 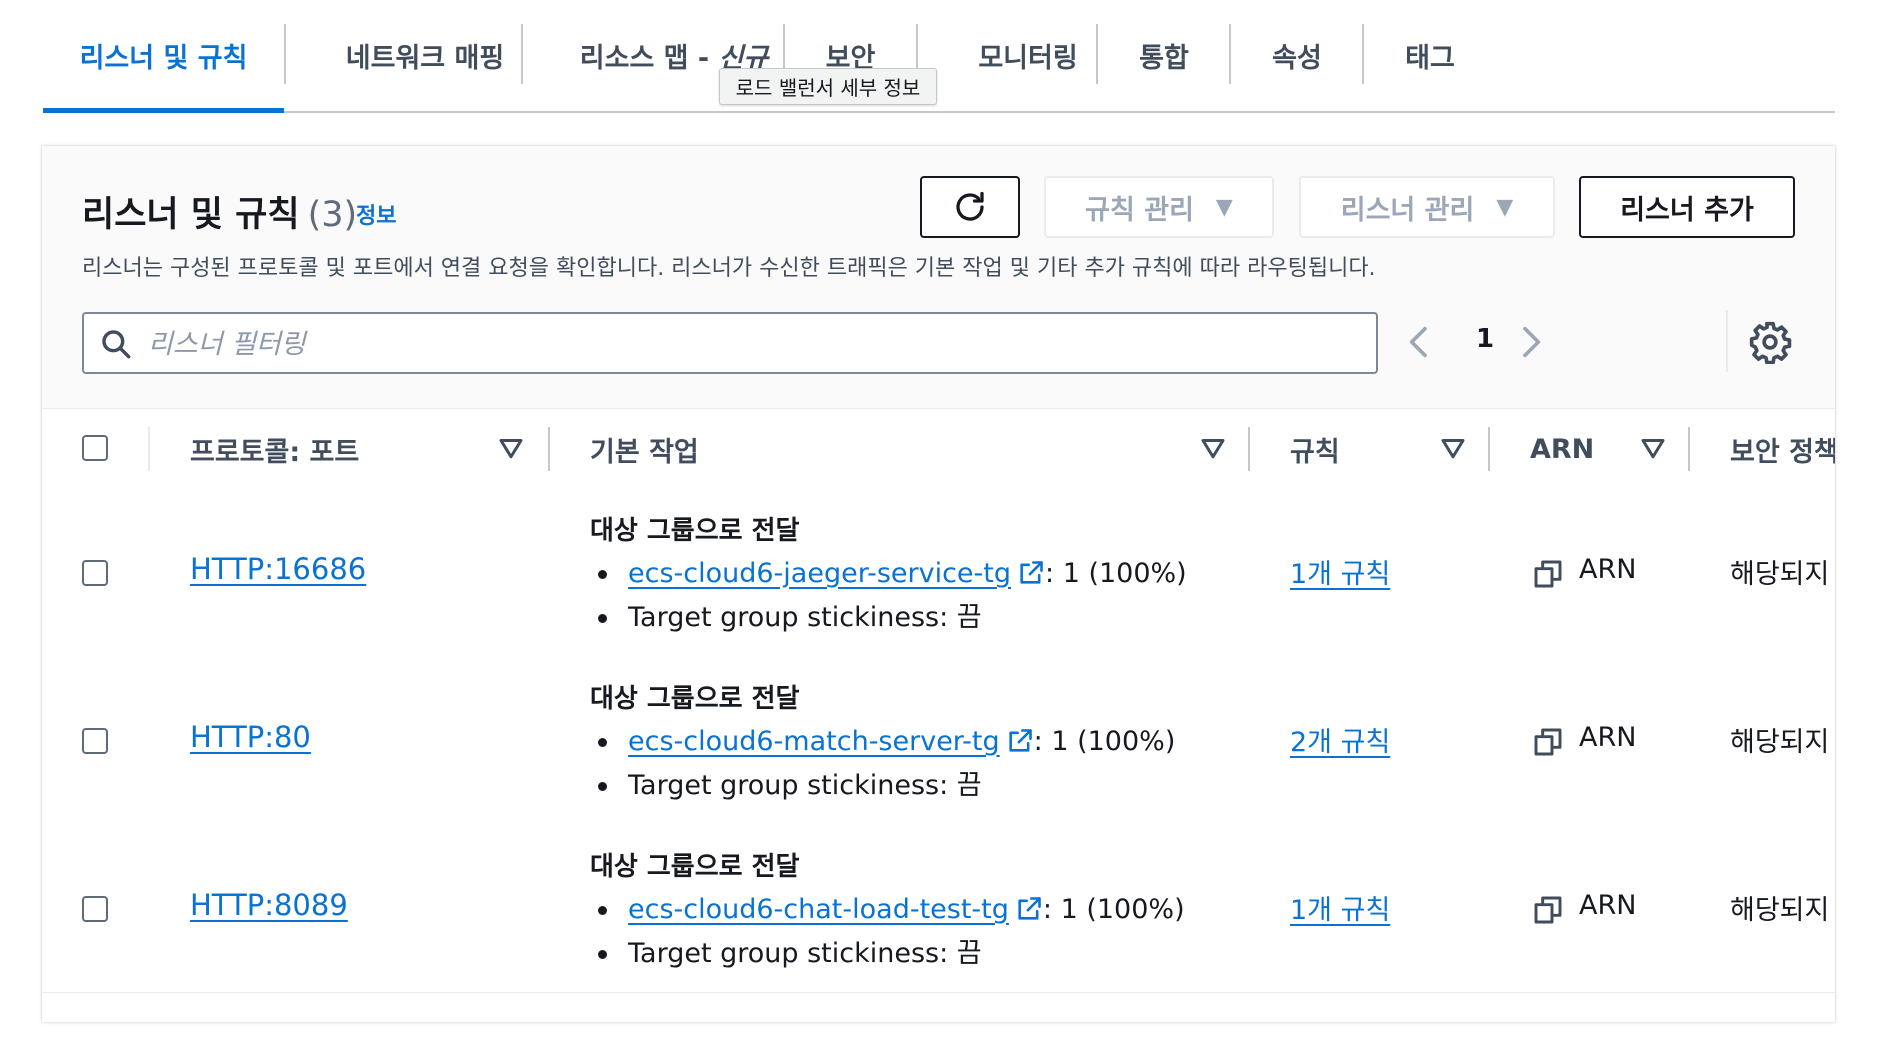 I want to click on search-icon, so click(x=116, y=344).